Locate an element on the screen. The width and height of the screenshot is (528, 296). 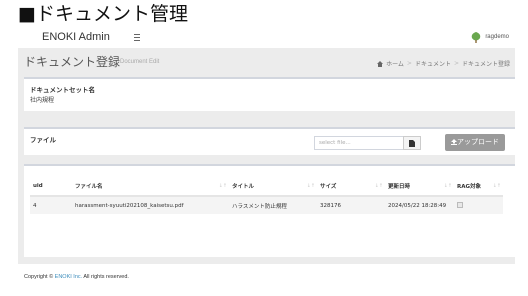
user-avatar-icon is located at coordinates (476, 37).